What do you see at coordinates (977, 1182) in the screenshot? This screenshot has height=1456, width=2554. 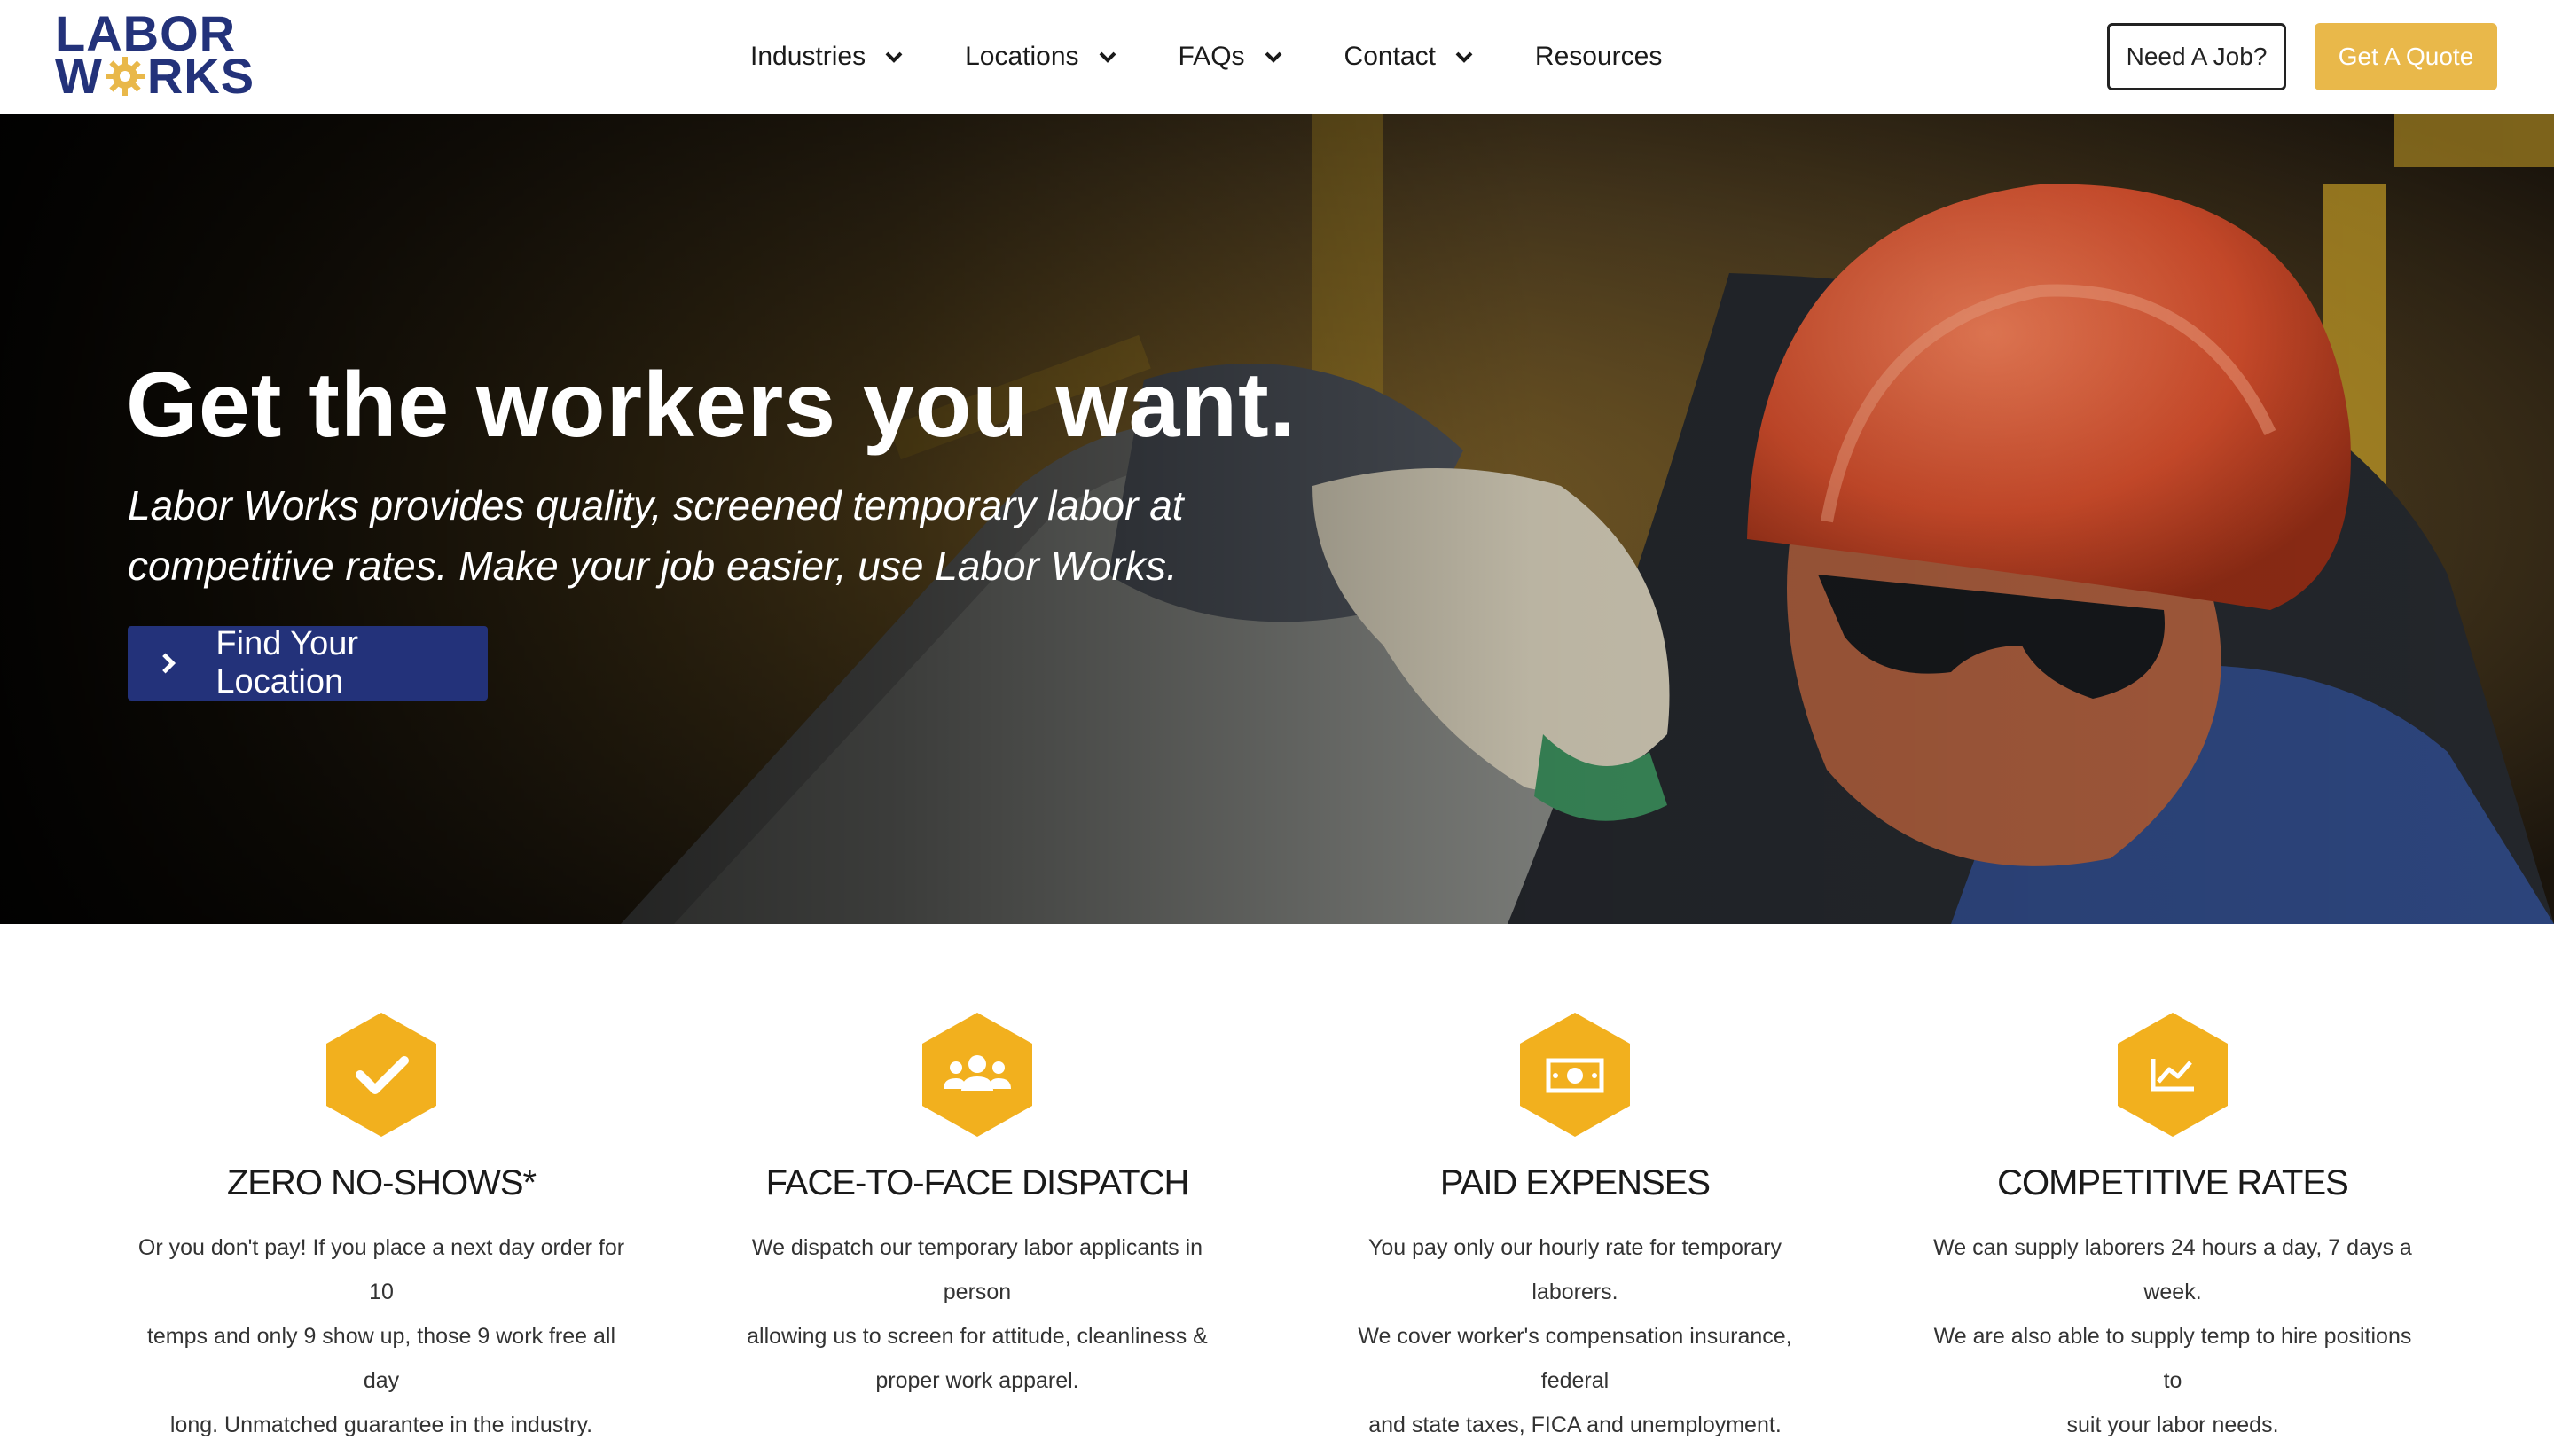 I see `feature-title: FACE-TO-FACE DISPATCH` at bounding box center [977, 1182].